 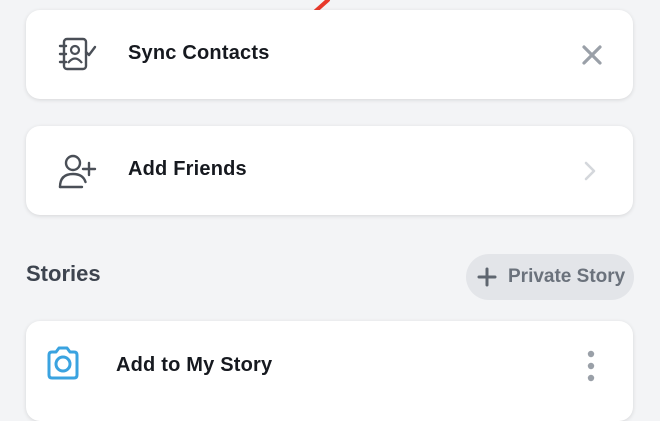 What do you see at coordinates (199, 53) in the screenshot?
I see `sync-contacts-label: Sync Contacts` at bounding box center [199, 53].